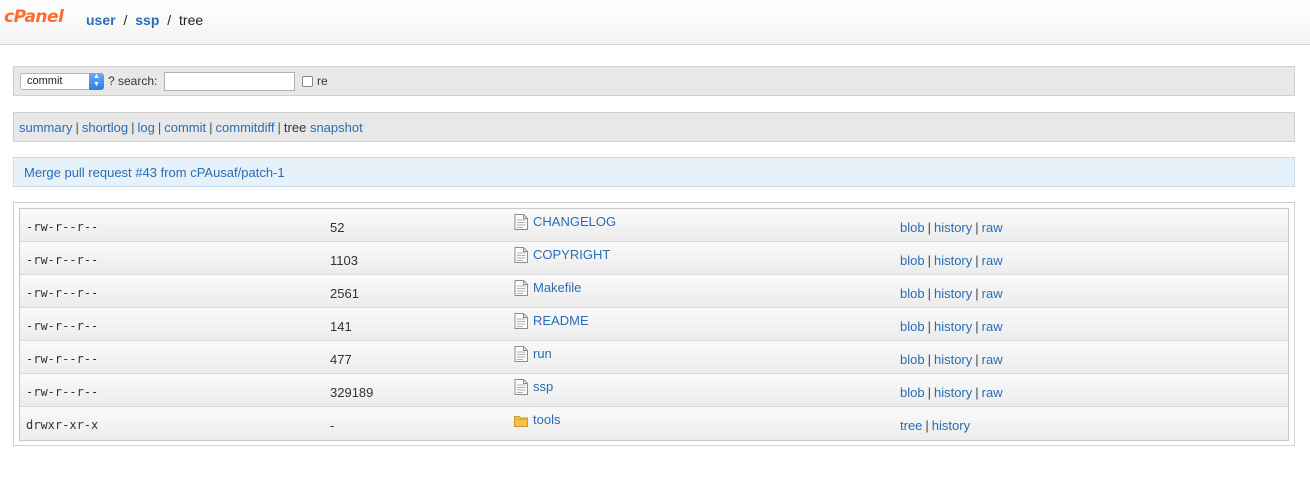  Describe the element at coordinates (34, 17) in the screenshot. I see `cpanel-logo: cPanel` at that location.